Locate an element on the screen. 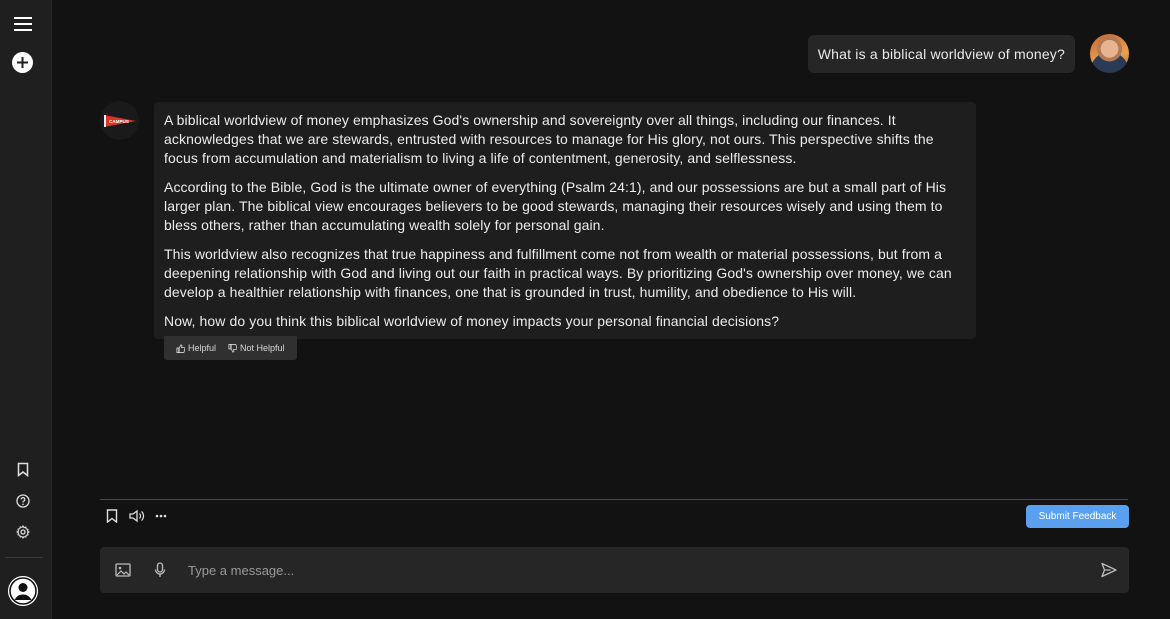  profile-avatar is located at coordinates (23, 591).